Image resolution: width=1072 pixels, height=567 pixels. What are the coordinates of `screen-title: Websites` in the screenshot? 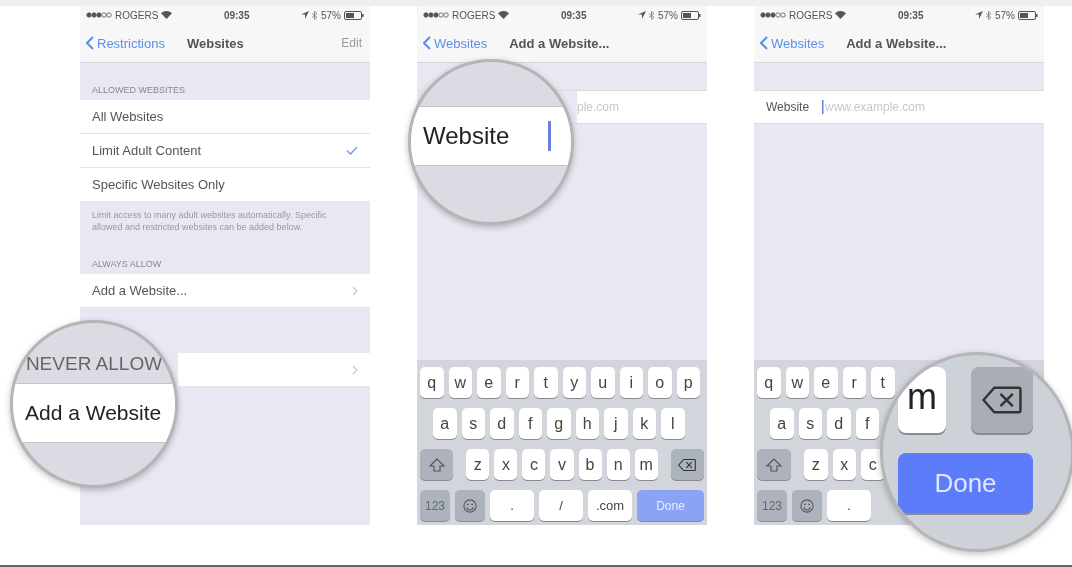 It's located at (215, 43).